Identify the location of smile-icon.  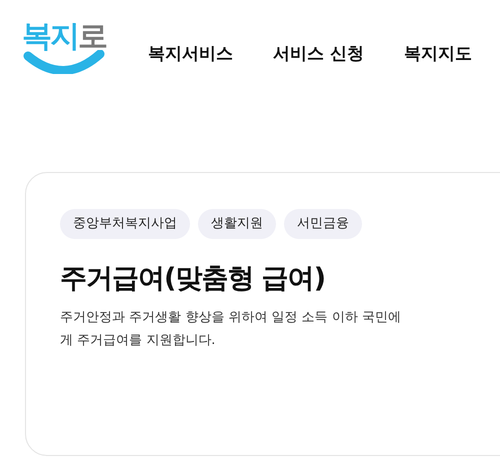
(64, 62).